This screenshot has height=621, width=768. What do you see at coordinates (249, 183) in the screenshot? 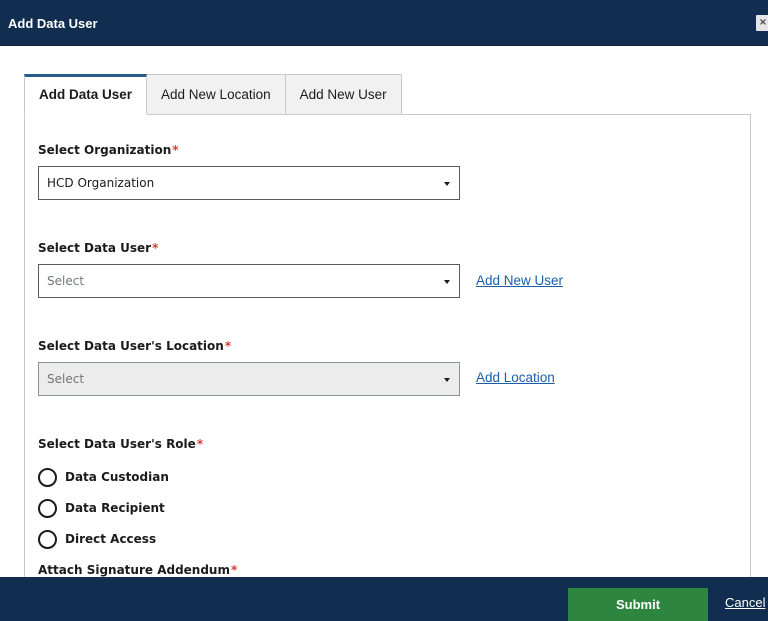
I see `organization-select: HCD Organization` at bounding box center [249, 183].